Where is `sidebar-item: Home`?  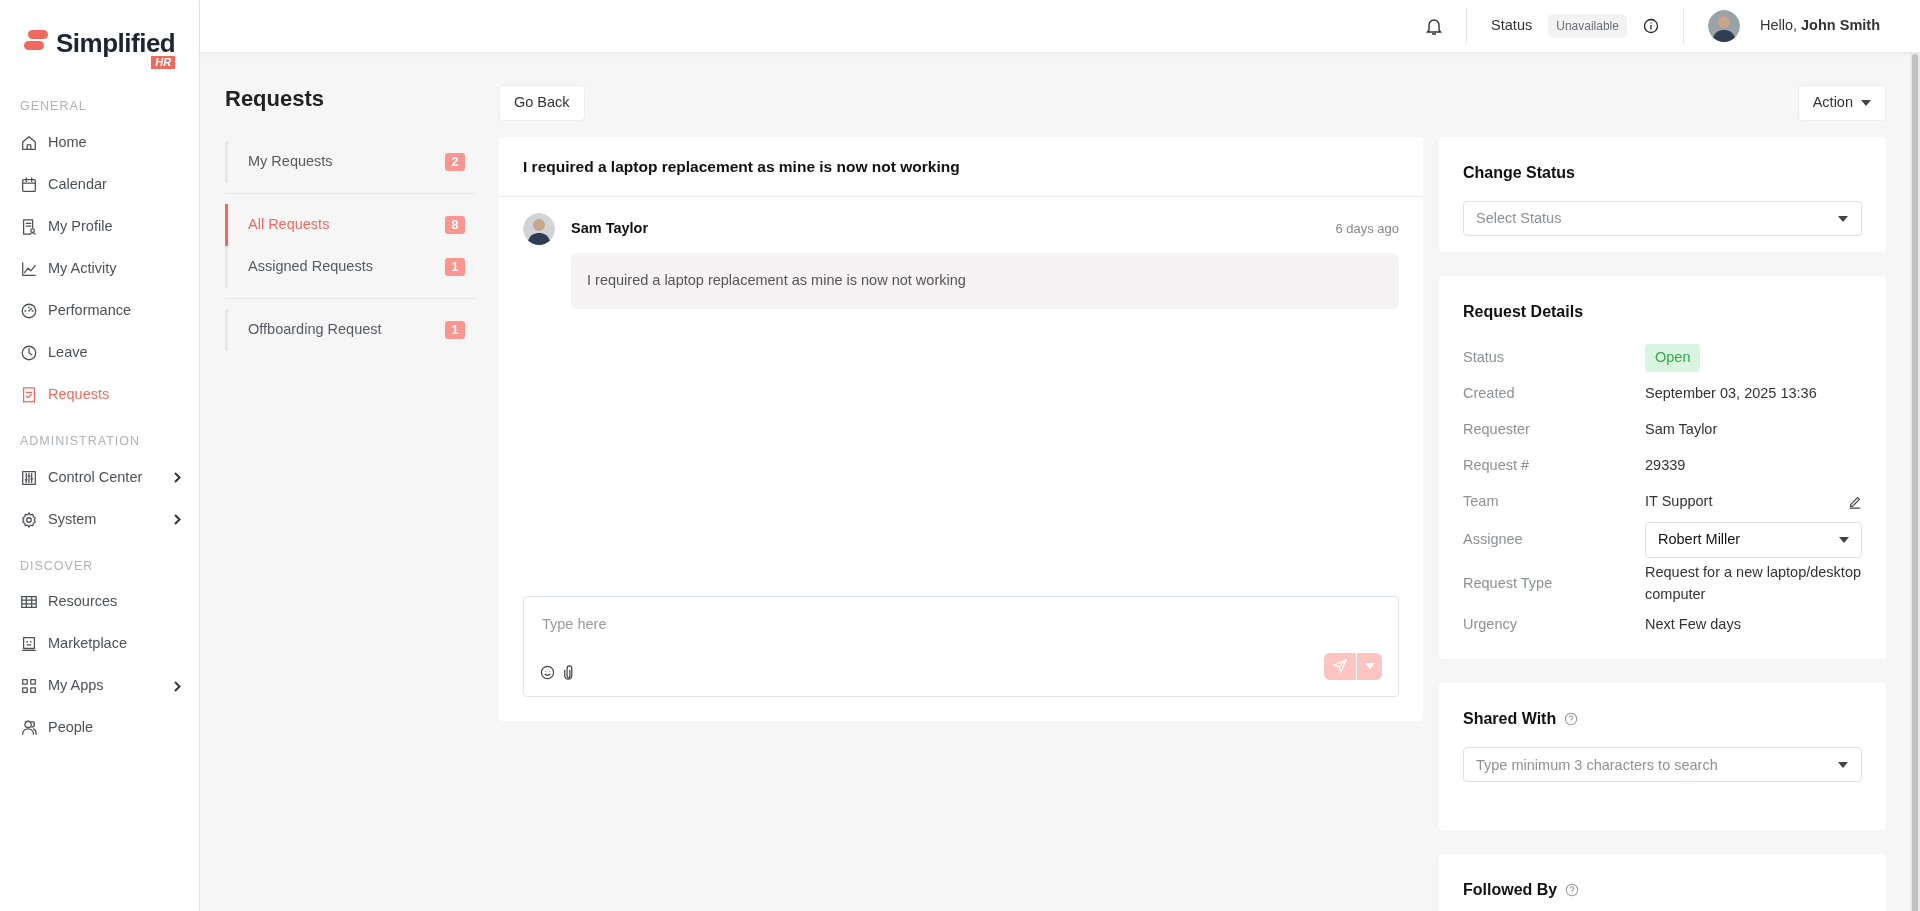 sidebar-item: Home is located at coordinates (99, 142).